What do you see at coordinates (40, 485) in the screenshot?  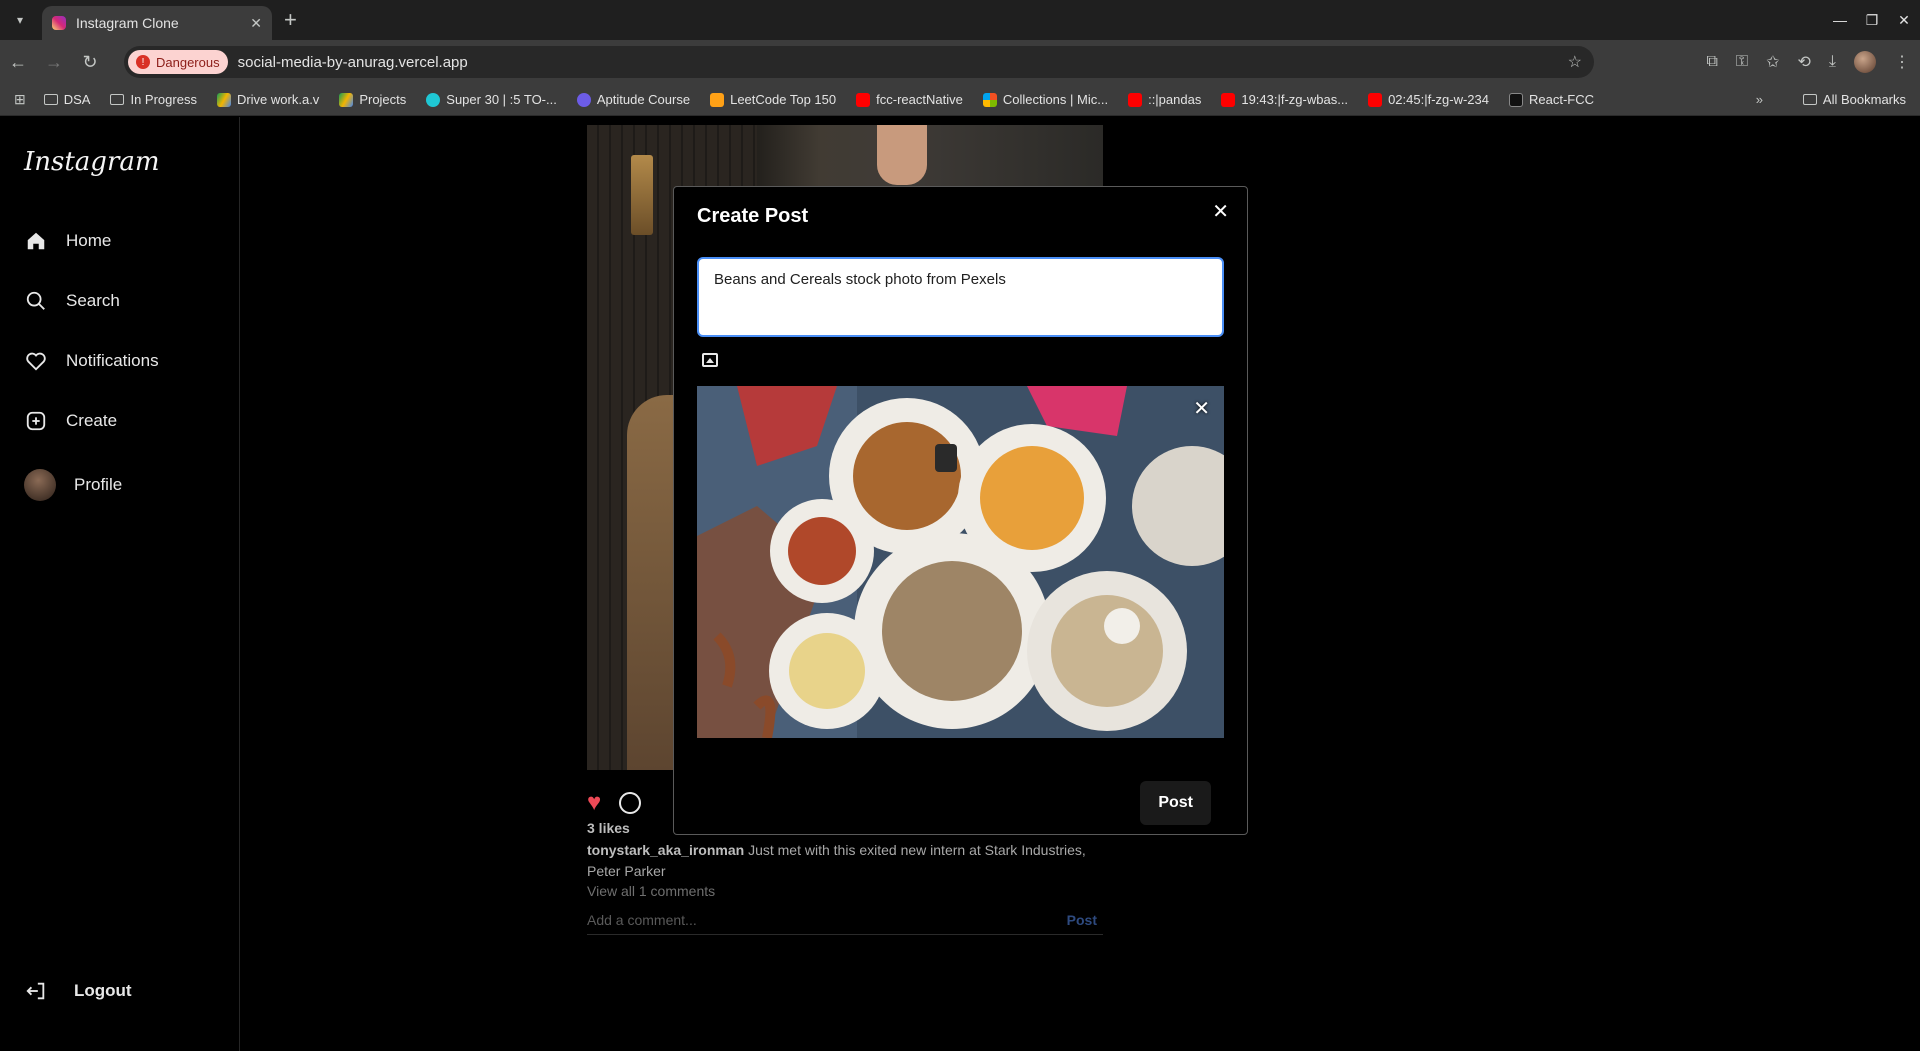 I see `avatar` at bounding box center [40, 485].